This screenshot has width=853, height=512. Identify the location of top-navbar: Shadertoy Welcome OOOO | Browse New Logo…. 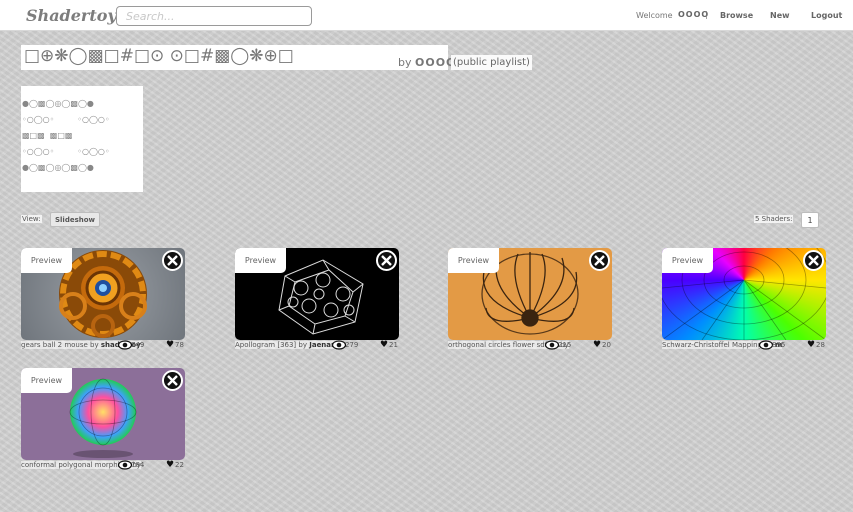
(426, 15).